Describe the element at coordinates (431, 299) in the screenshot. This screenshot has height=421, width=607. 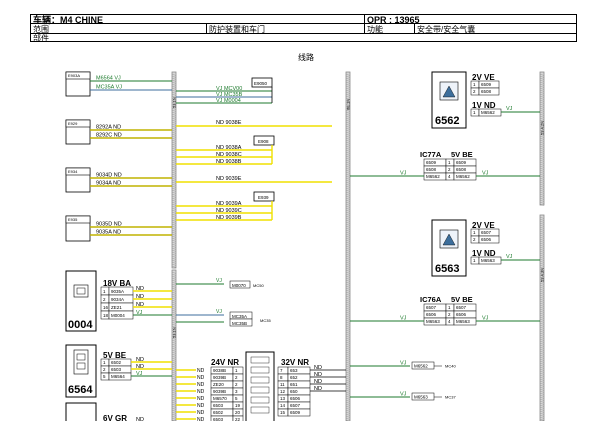
I see `splice-ic76a-left: IC76A` at that location.